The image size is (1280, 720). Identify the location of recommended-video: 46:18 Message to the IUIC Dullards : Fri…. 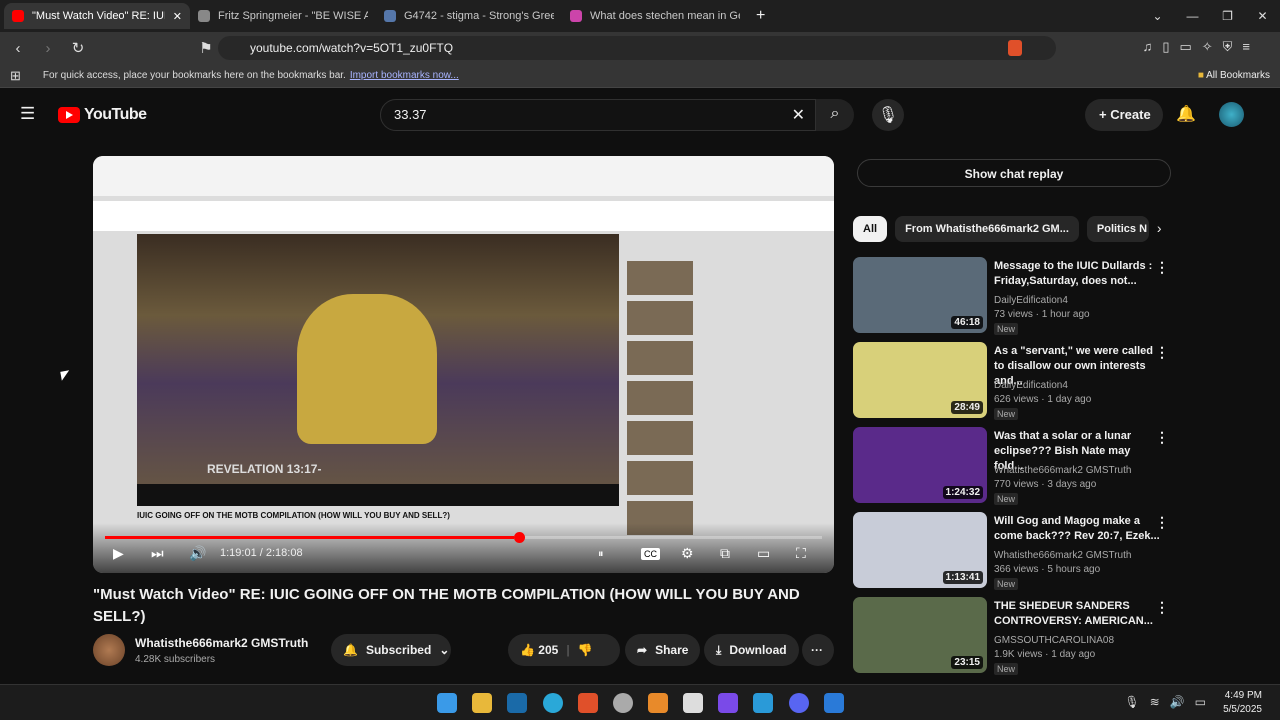
(1013, 296).